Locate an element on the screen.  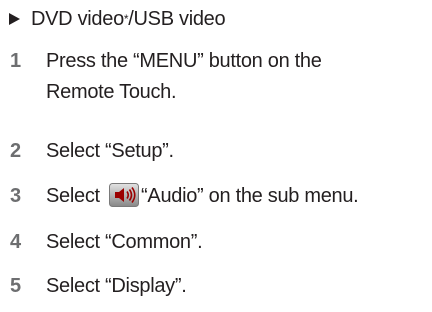
step-number: 5 is located at coordinates (15, 286).